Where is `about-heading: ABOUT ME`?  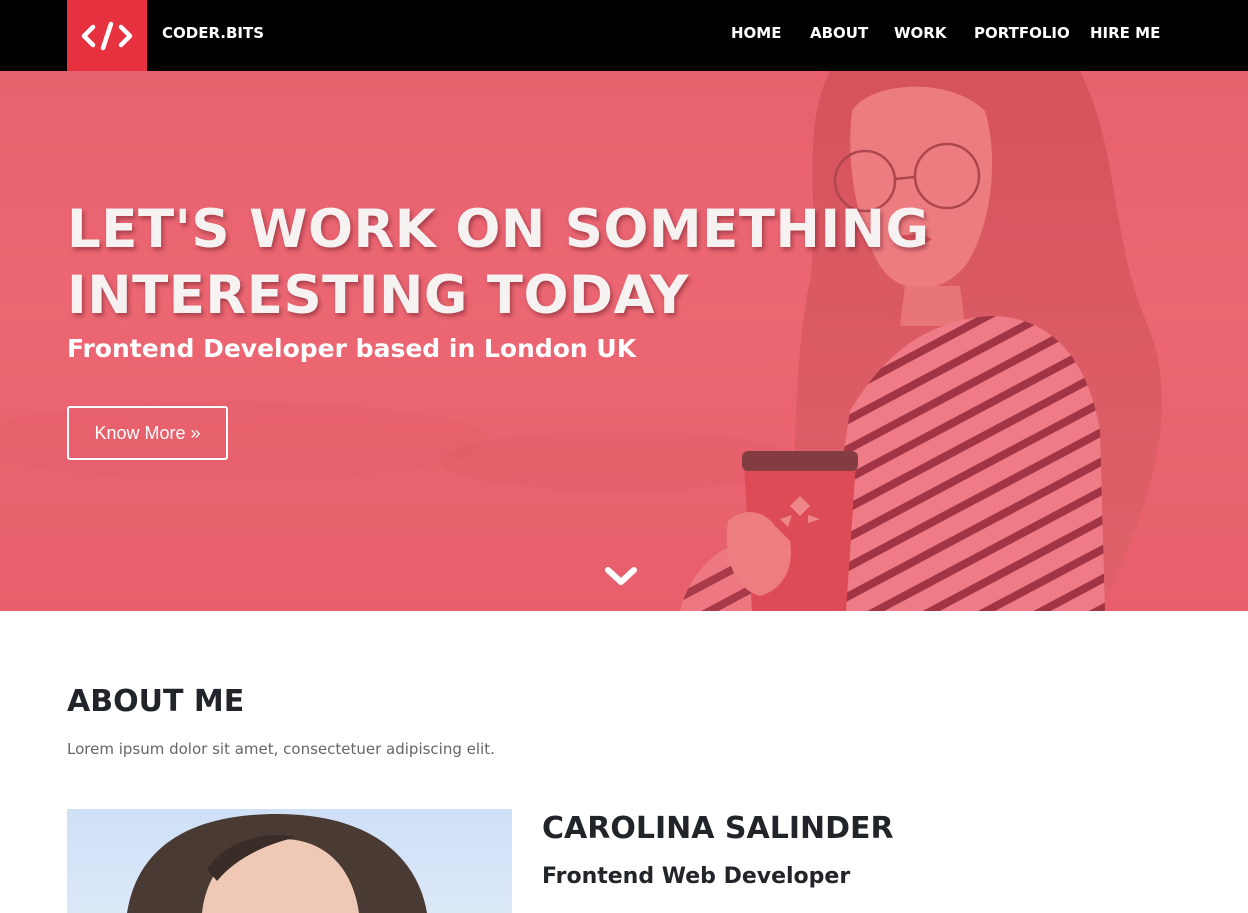
about-heading: ABOUT ME is located at coordinates (156, 701).